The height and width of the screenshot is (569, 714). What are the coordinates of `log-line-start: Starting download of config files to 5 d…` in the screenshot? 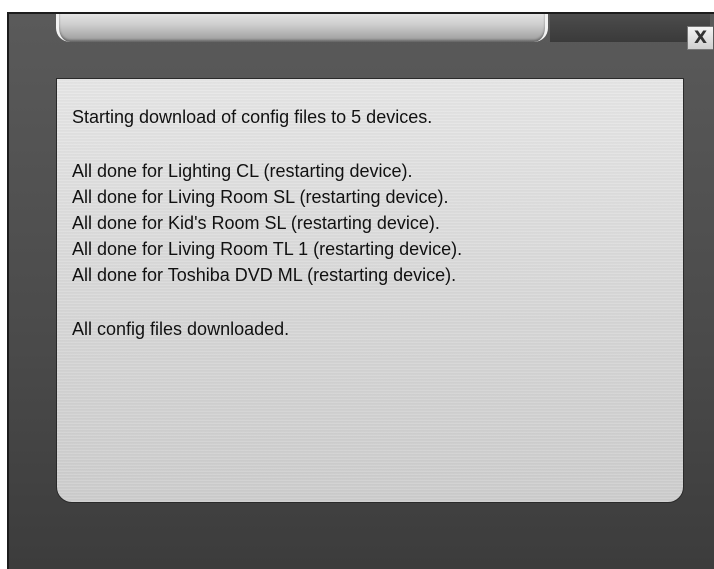 It's located at (252, 117).